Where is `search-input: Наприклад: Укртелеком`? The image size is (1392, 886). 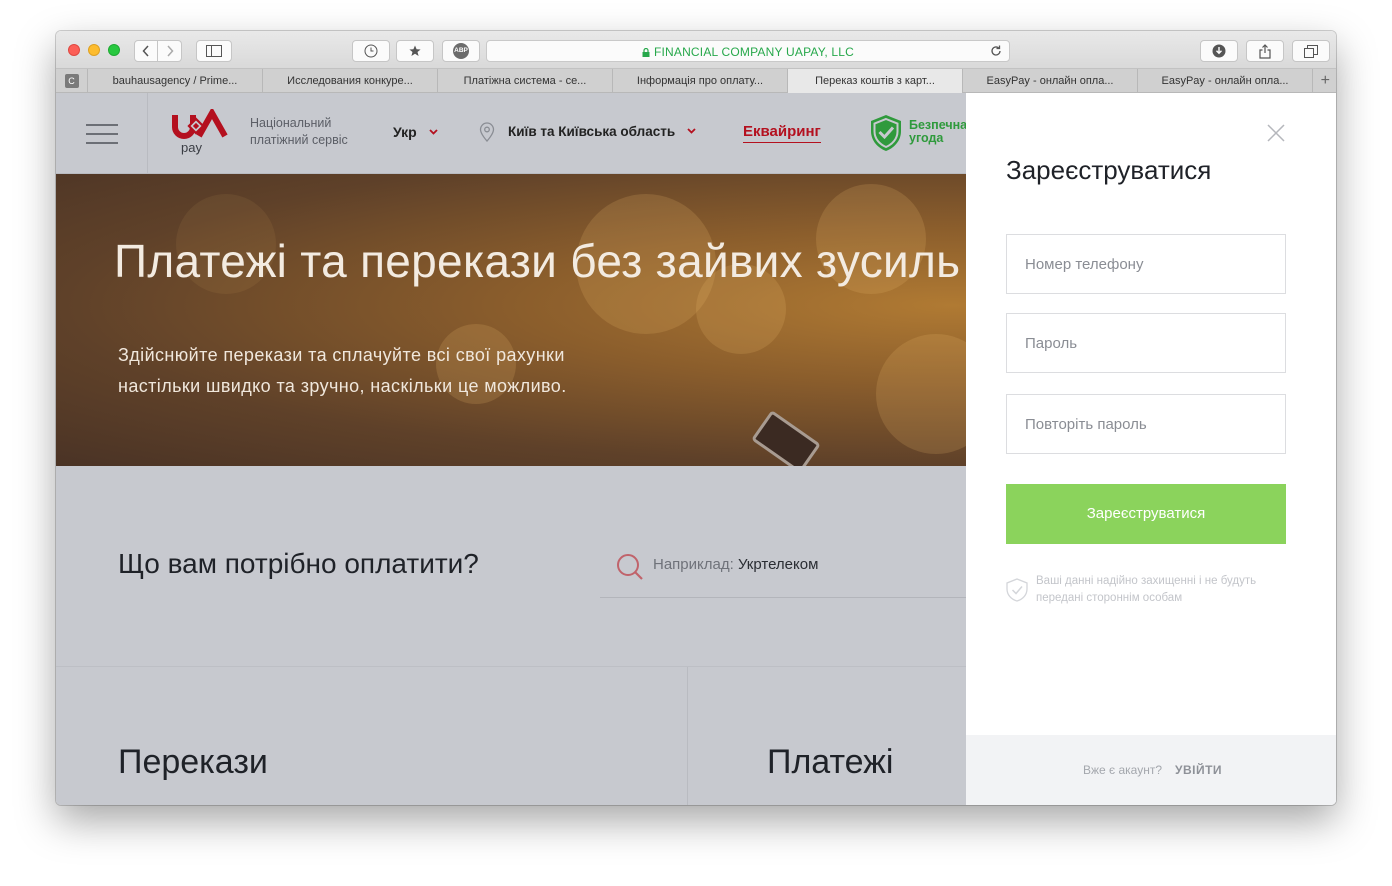 search-input: Наприклад: Укртелеком is located at coordinates (735, 564).